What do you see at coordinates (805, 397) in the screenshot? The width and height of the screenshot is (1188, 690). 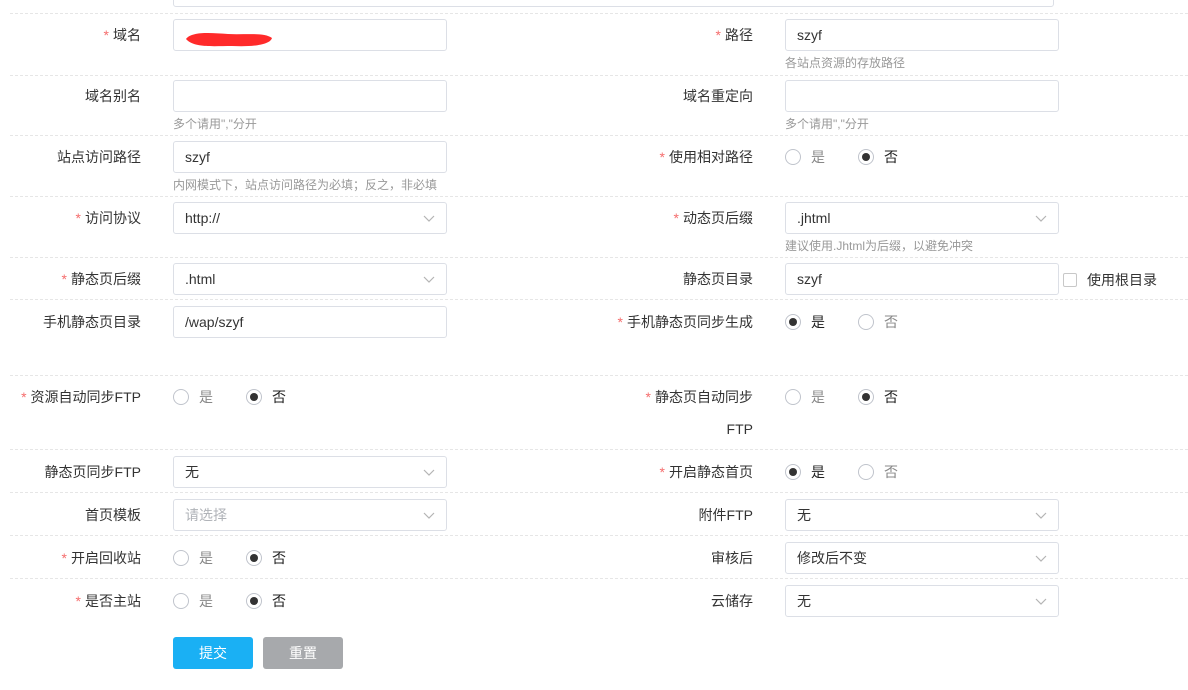 I see `static-auto-sync-yes-radio: 是` at bounding box center [805, 397].